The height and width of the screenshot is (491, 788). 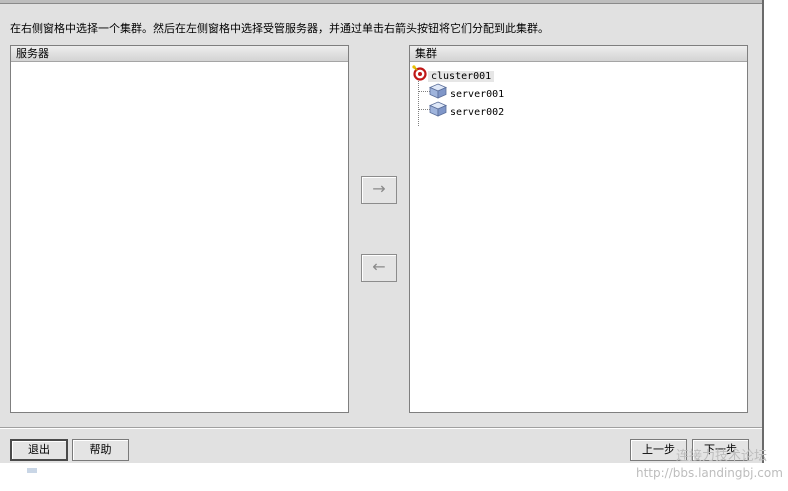 What do you see at coordinates (477, 94) in the screenshot?
I see `tree-node-label: server001` at bounding box center [477, 94].